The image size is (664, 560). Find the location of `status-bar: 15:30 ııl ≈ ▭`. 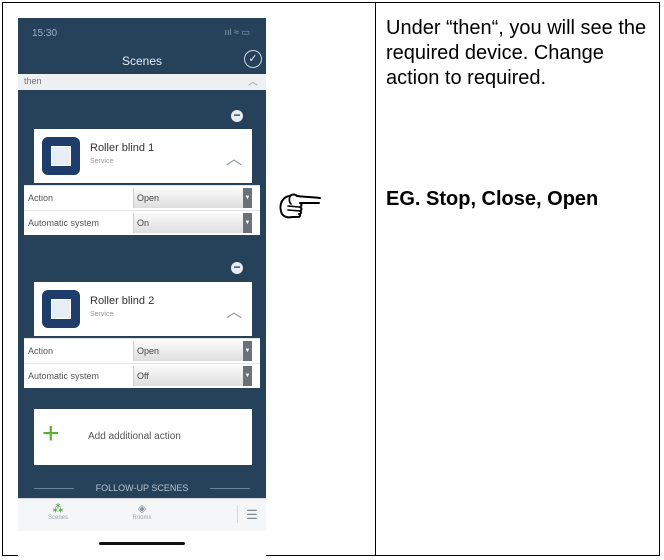

status-bar: 15:30 ııl ≈ ▭ is located at coordinates (142, 31).